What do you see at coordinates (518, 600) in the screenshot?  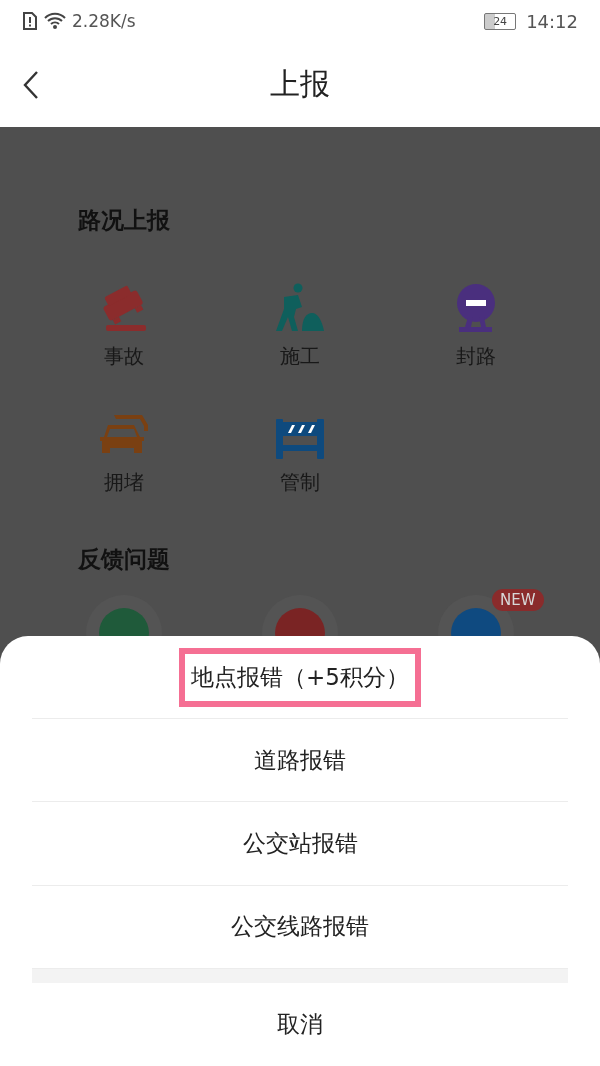 I see `new-badge: NEW` at bounding box center [518, 600].